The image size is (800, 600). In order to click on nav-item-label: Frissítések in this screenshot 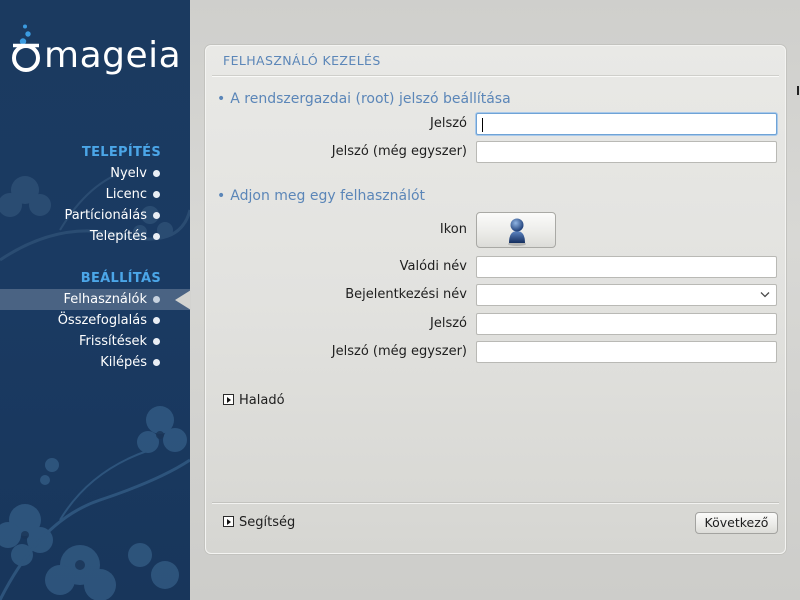, I will do `click(112, 341)`.